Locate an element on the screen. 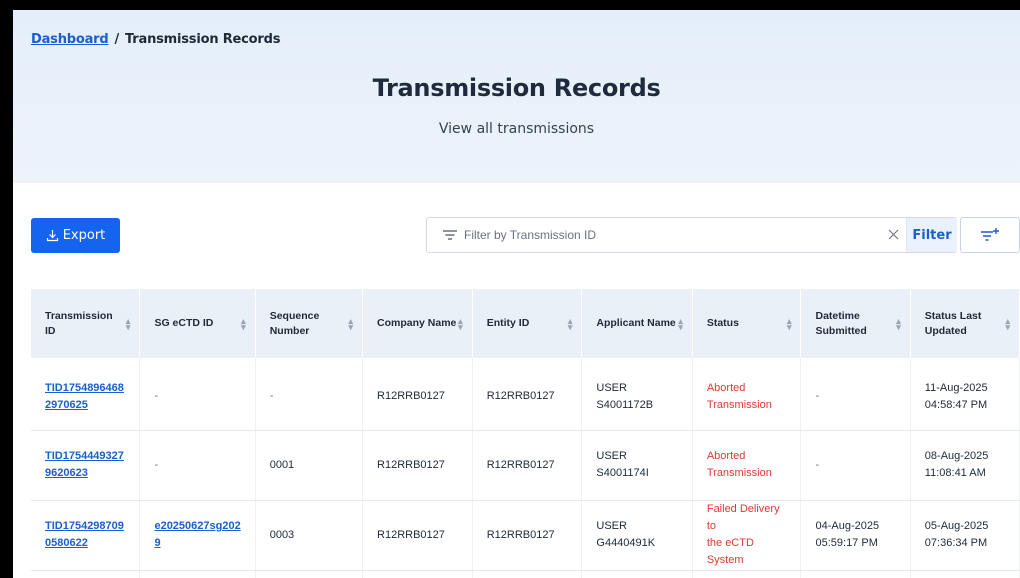  column-header-label: Status is located at coordinates (722, 323).